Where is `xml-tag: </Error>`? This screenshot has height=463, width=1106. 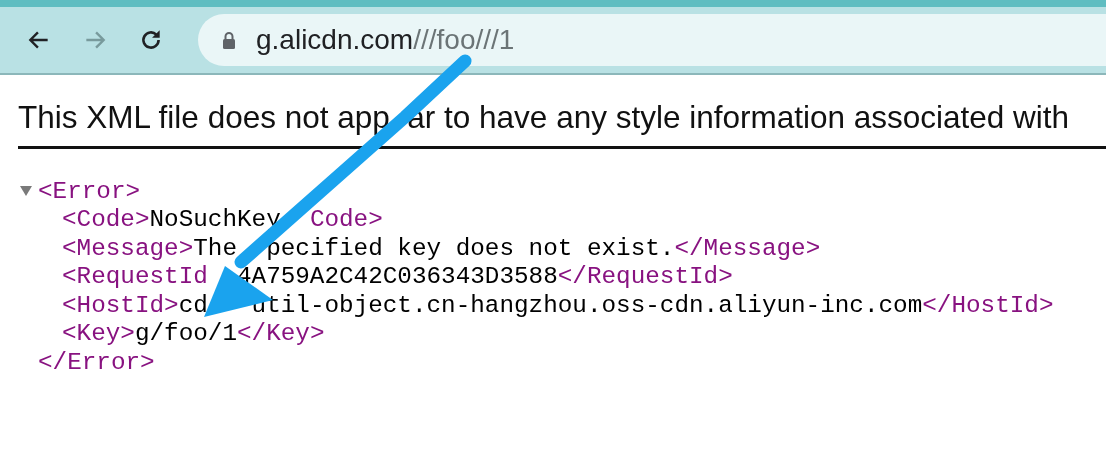
xml-tag: </Error> is located at coordinates (96, 362).